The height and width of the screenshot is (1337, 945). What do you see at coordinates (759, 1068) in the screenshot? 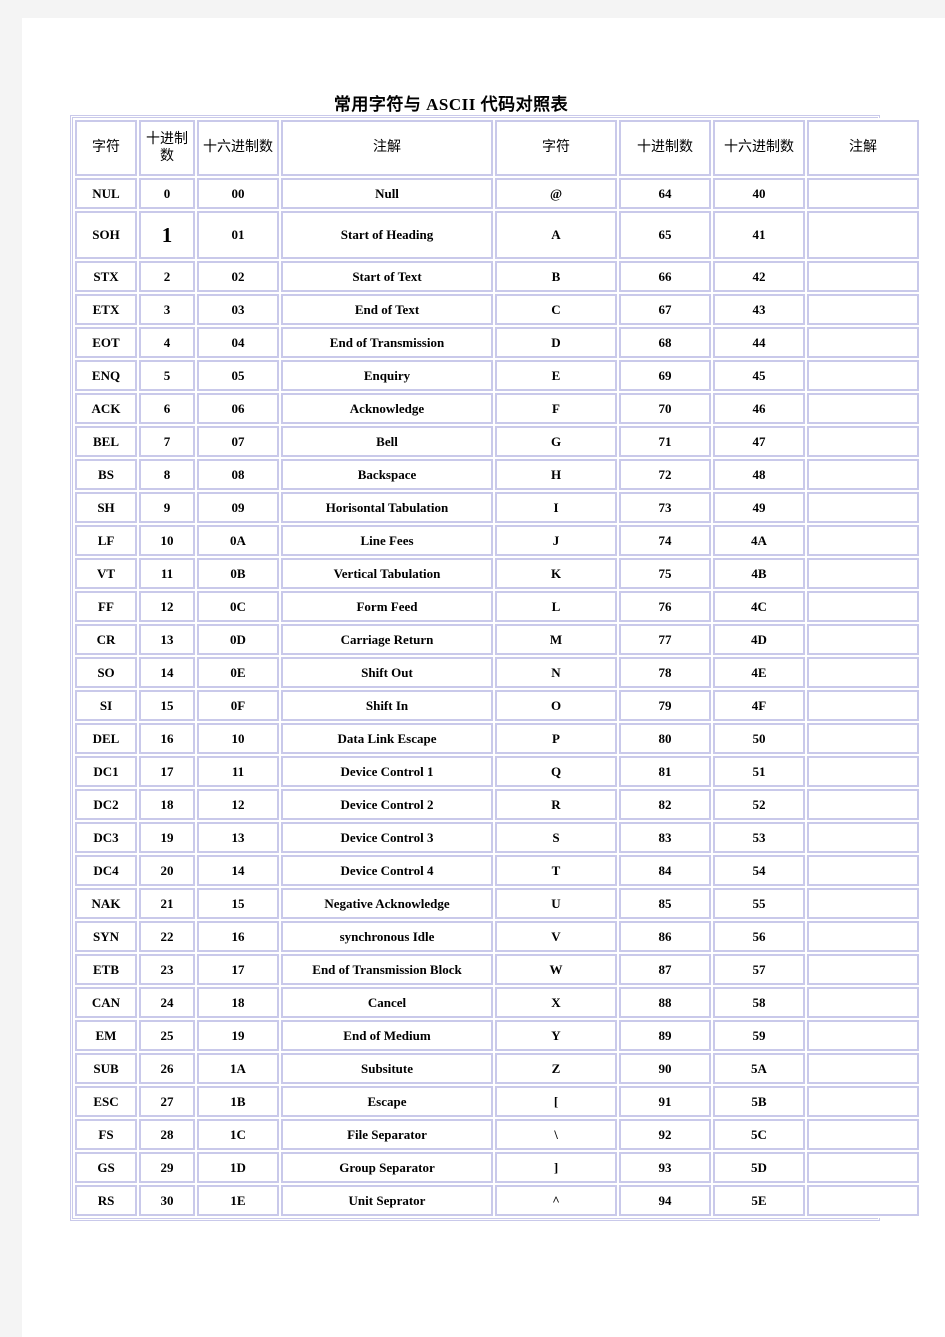
I see `cell-hex-right: 5A` at bounding box center [759, 1068].